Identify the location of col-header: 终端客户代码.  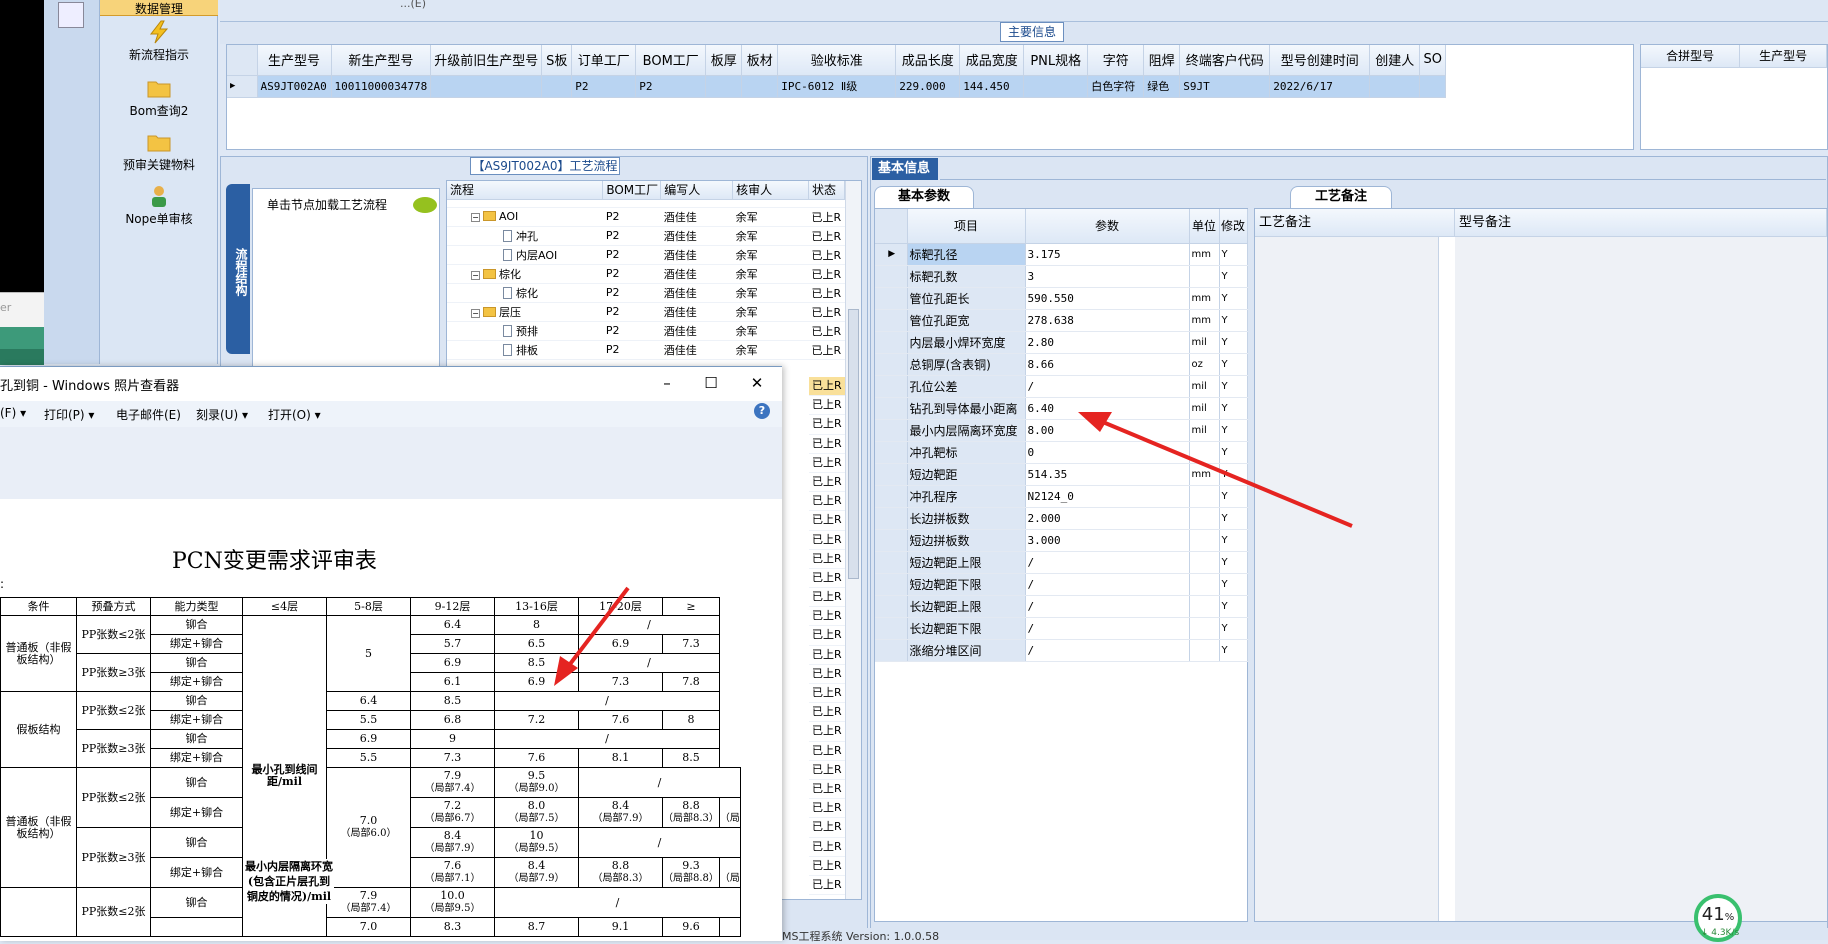
(1225, 60).